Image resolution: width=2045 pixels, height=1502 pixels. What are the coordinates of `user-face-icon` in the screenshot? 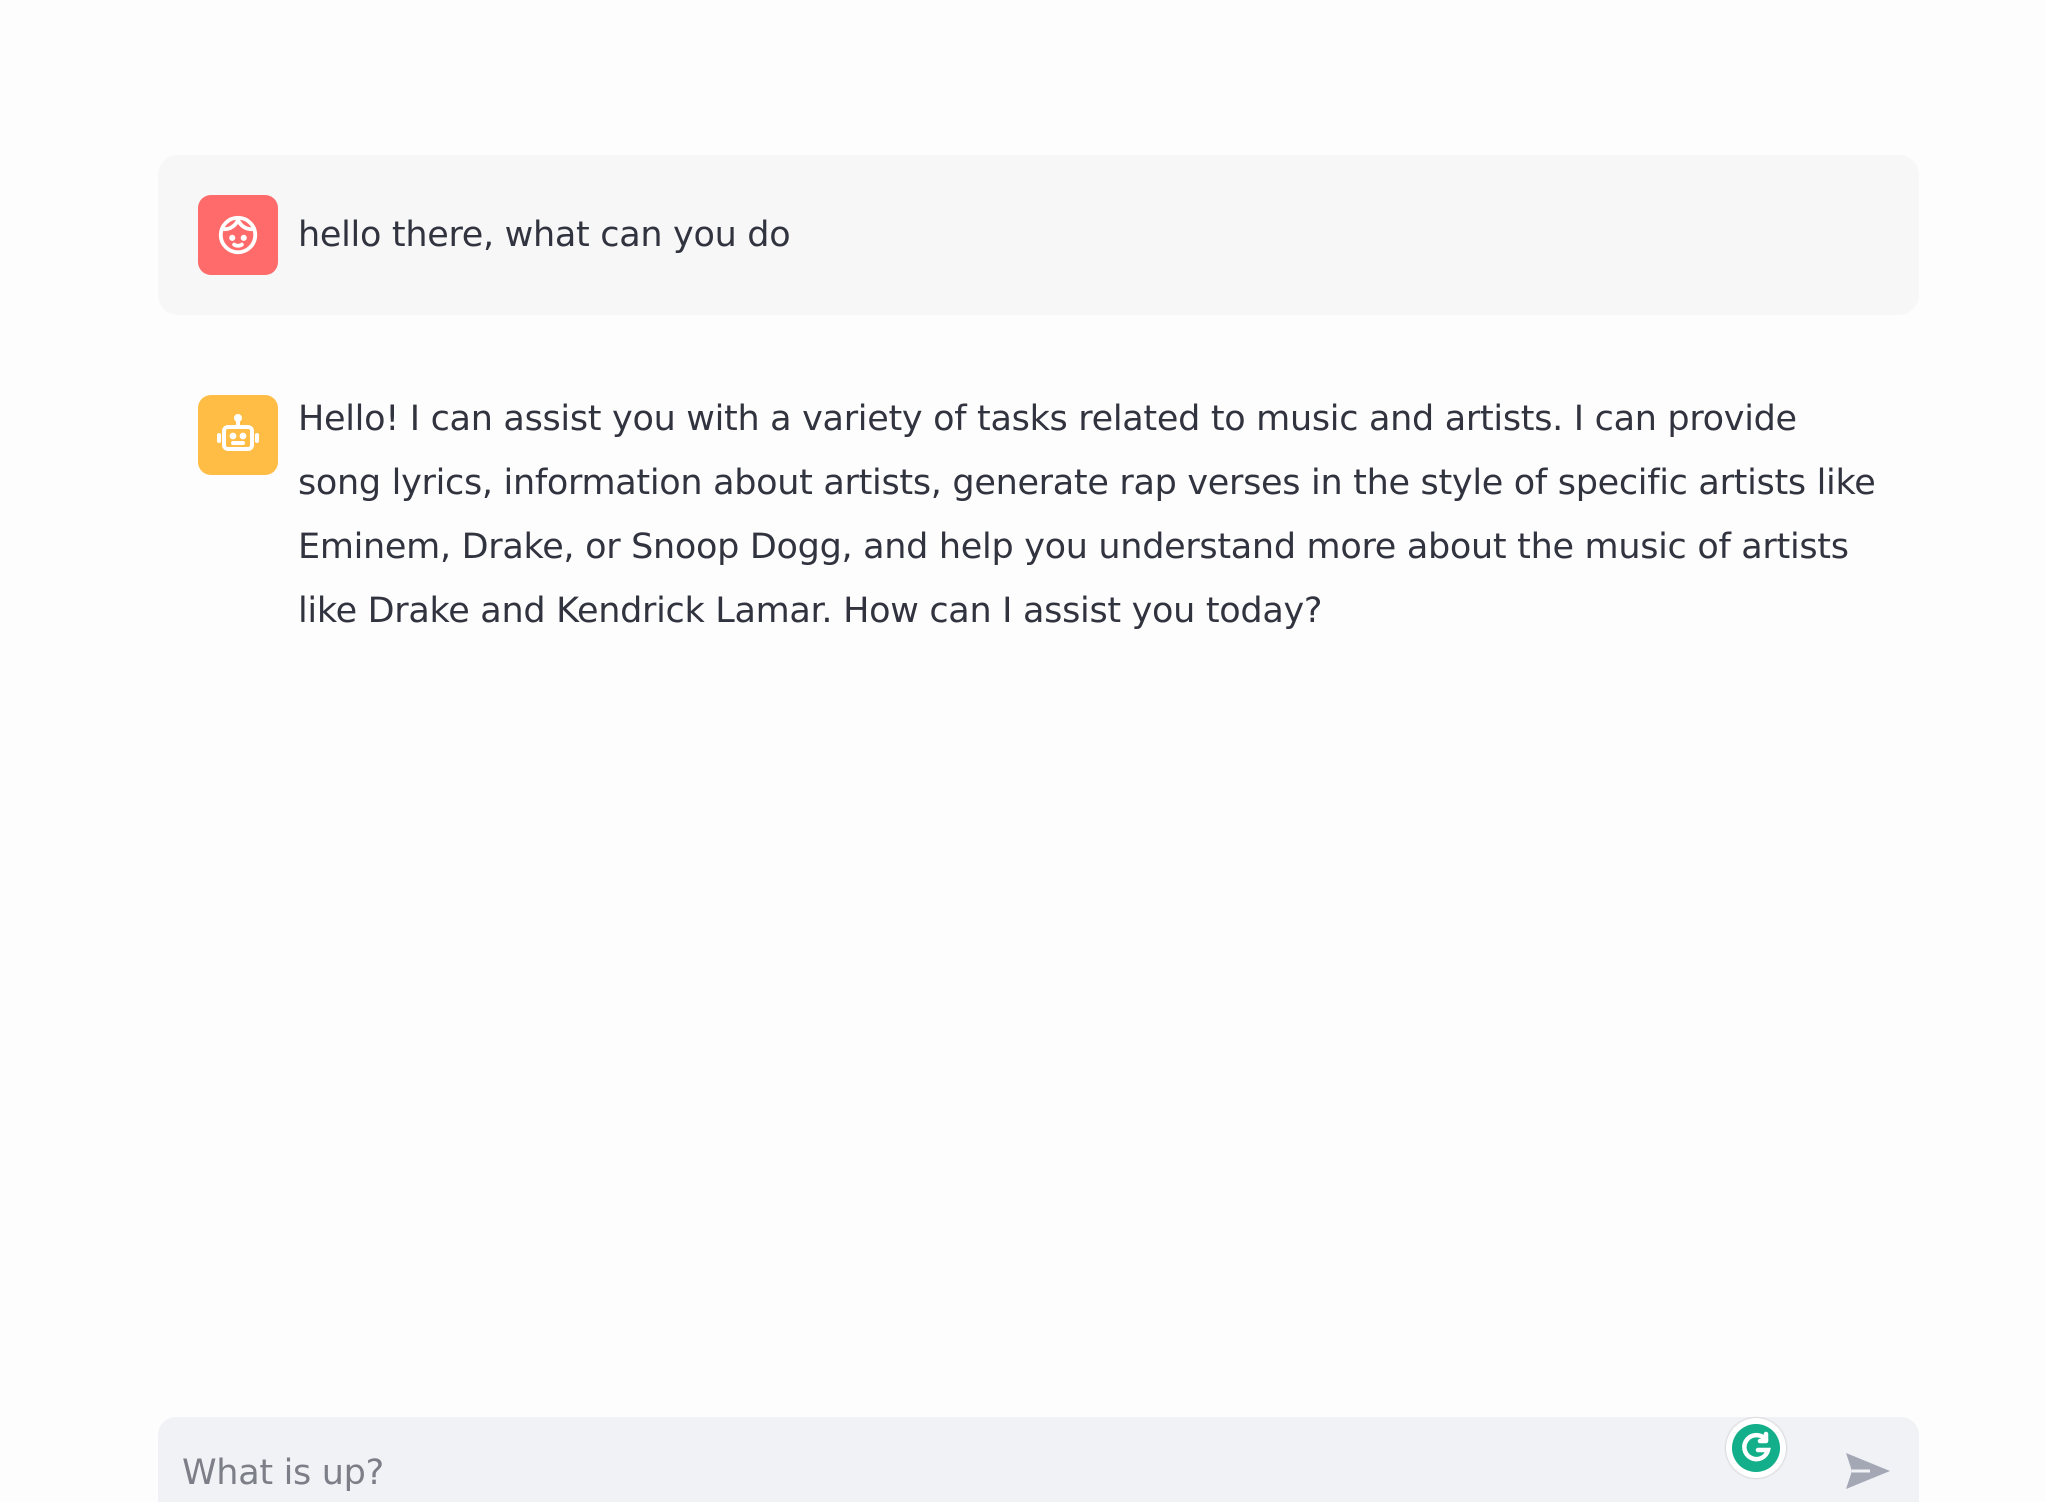 It's located at (238, 235).